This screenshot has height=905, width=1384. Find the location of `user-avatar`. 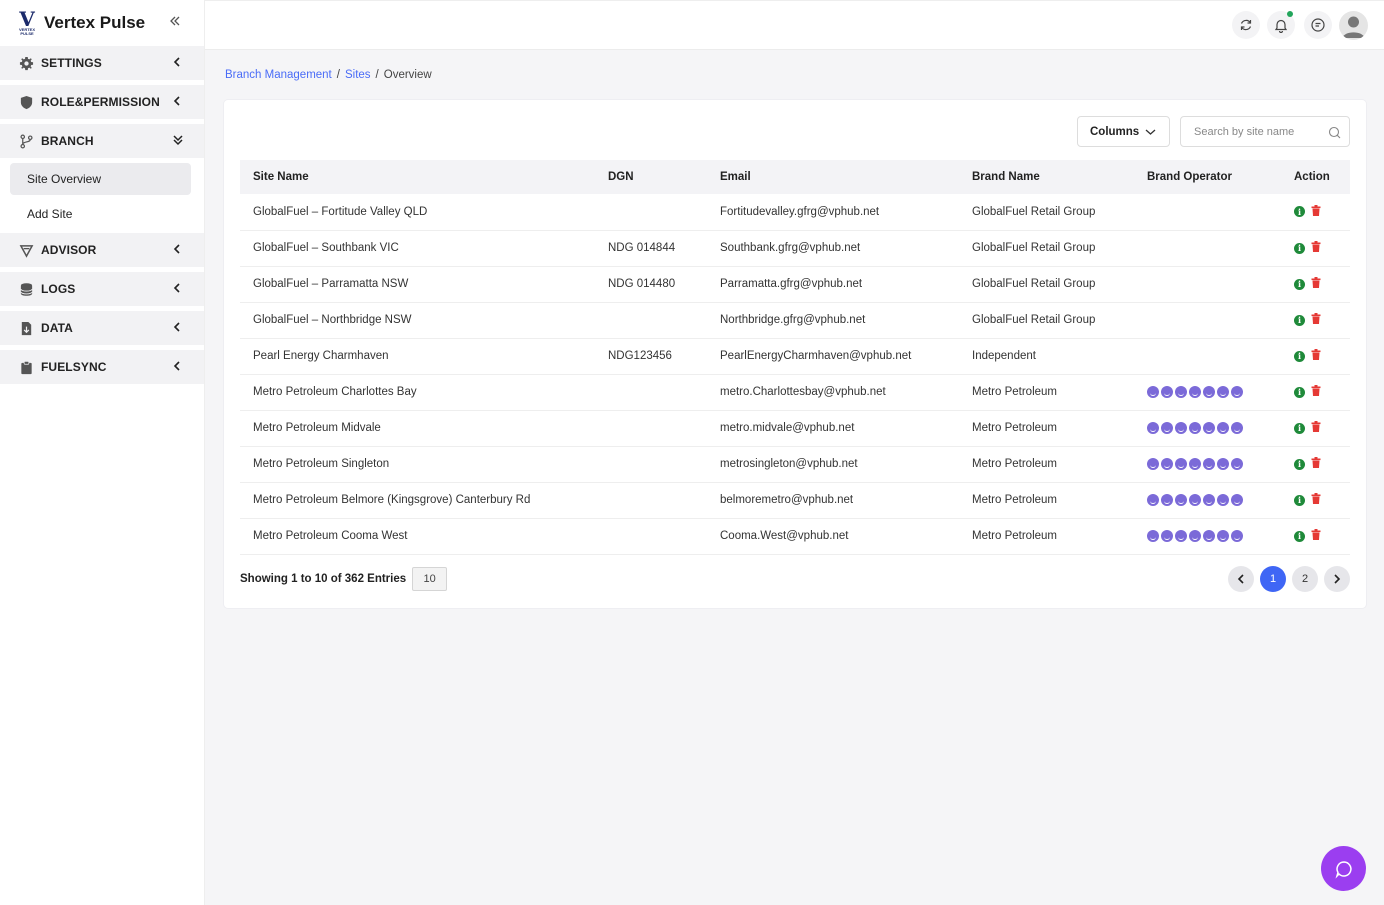

user-avatar is located at coordinates (1353, 25).